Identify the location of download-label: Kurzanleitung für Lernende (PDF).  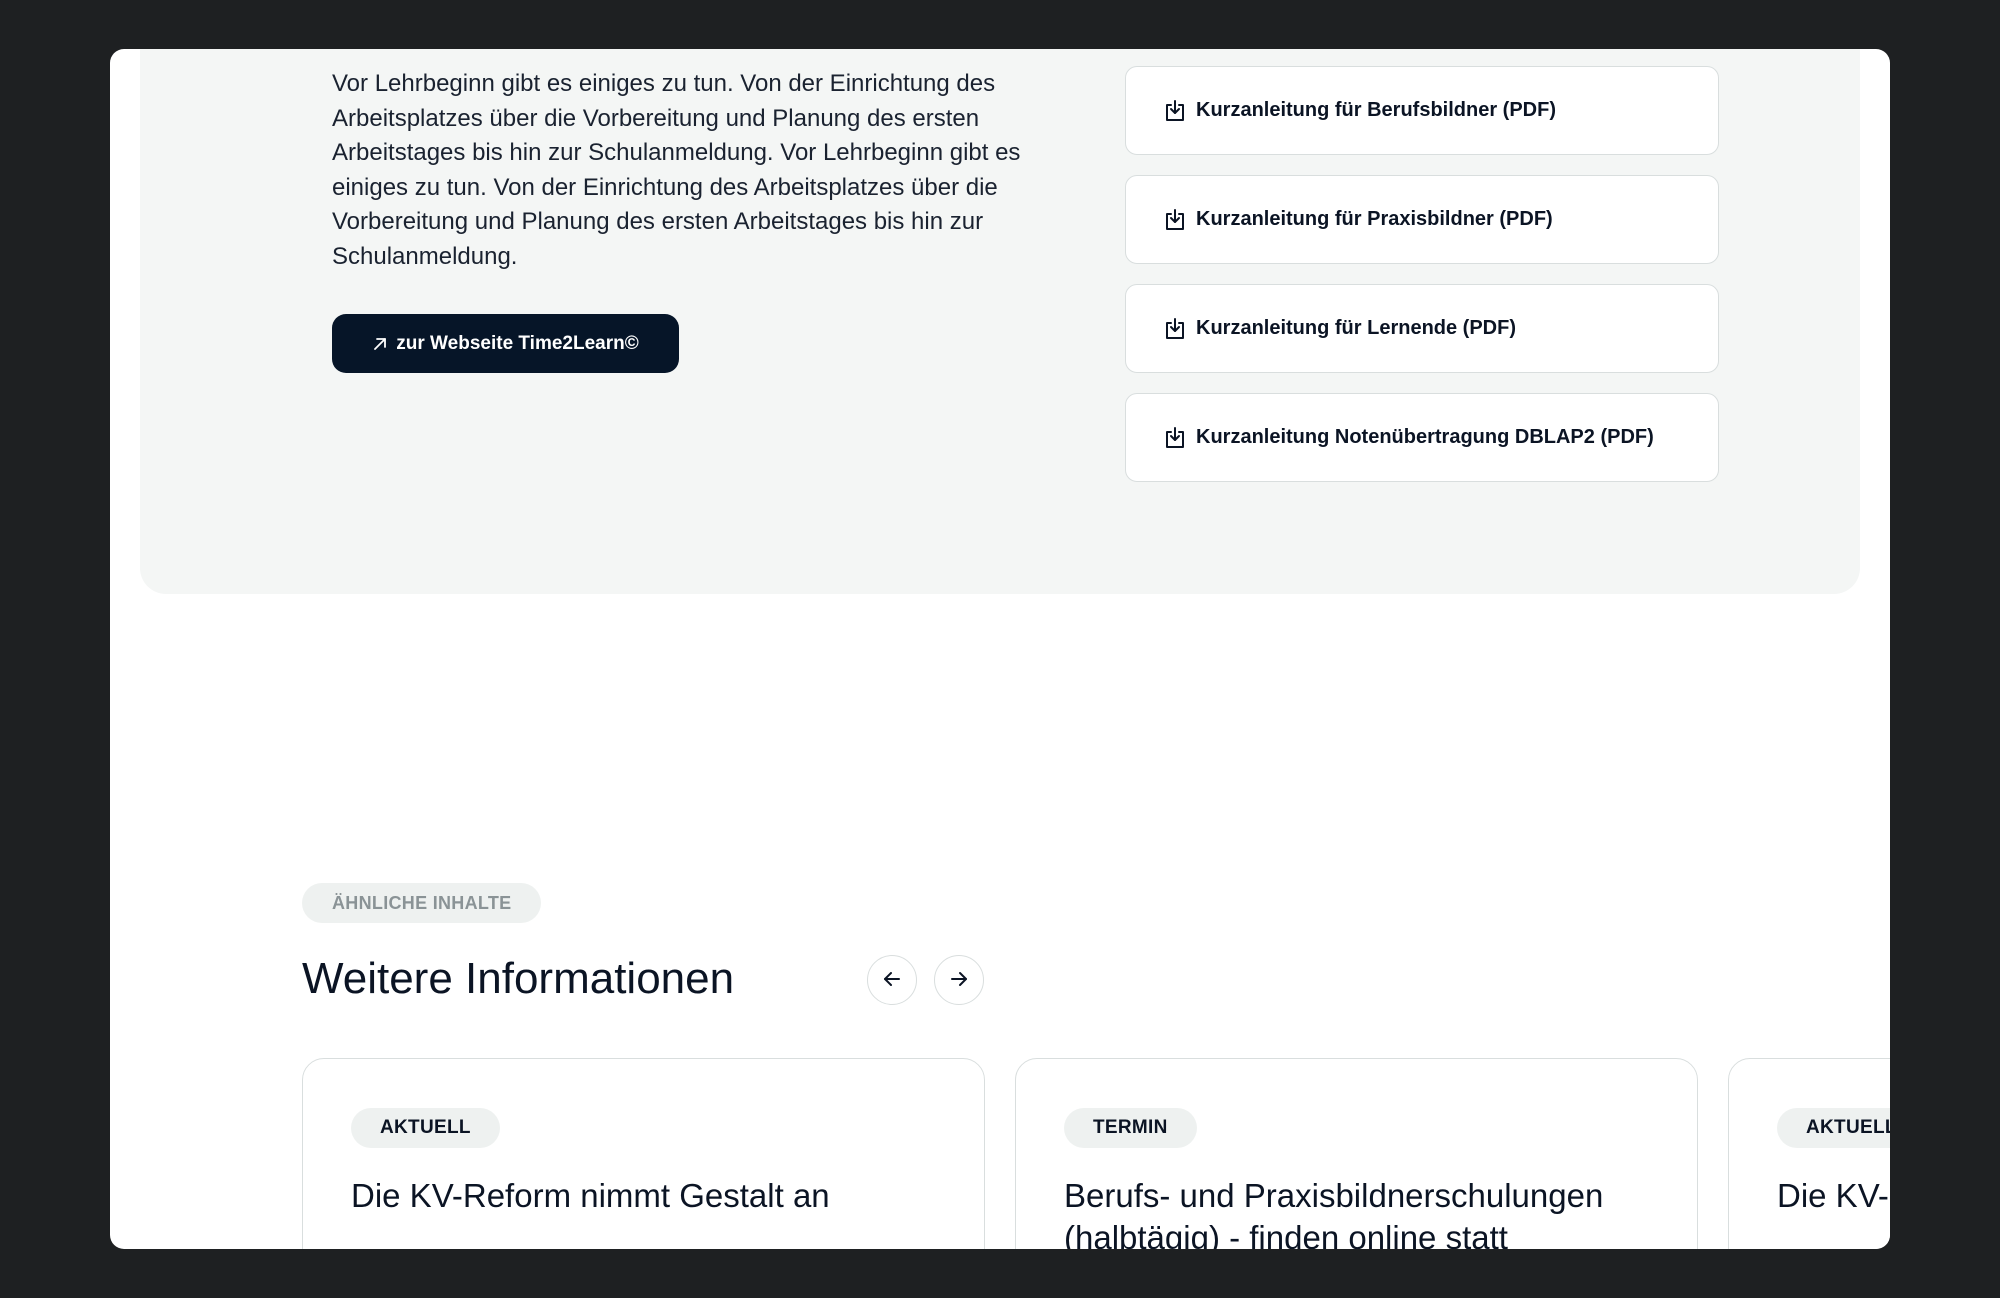
(1356, 328).